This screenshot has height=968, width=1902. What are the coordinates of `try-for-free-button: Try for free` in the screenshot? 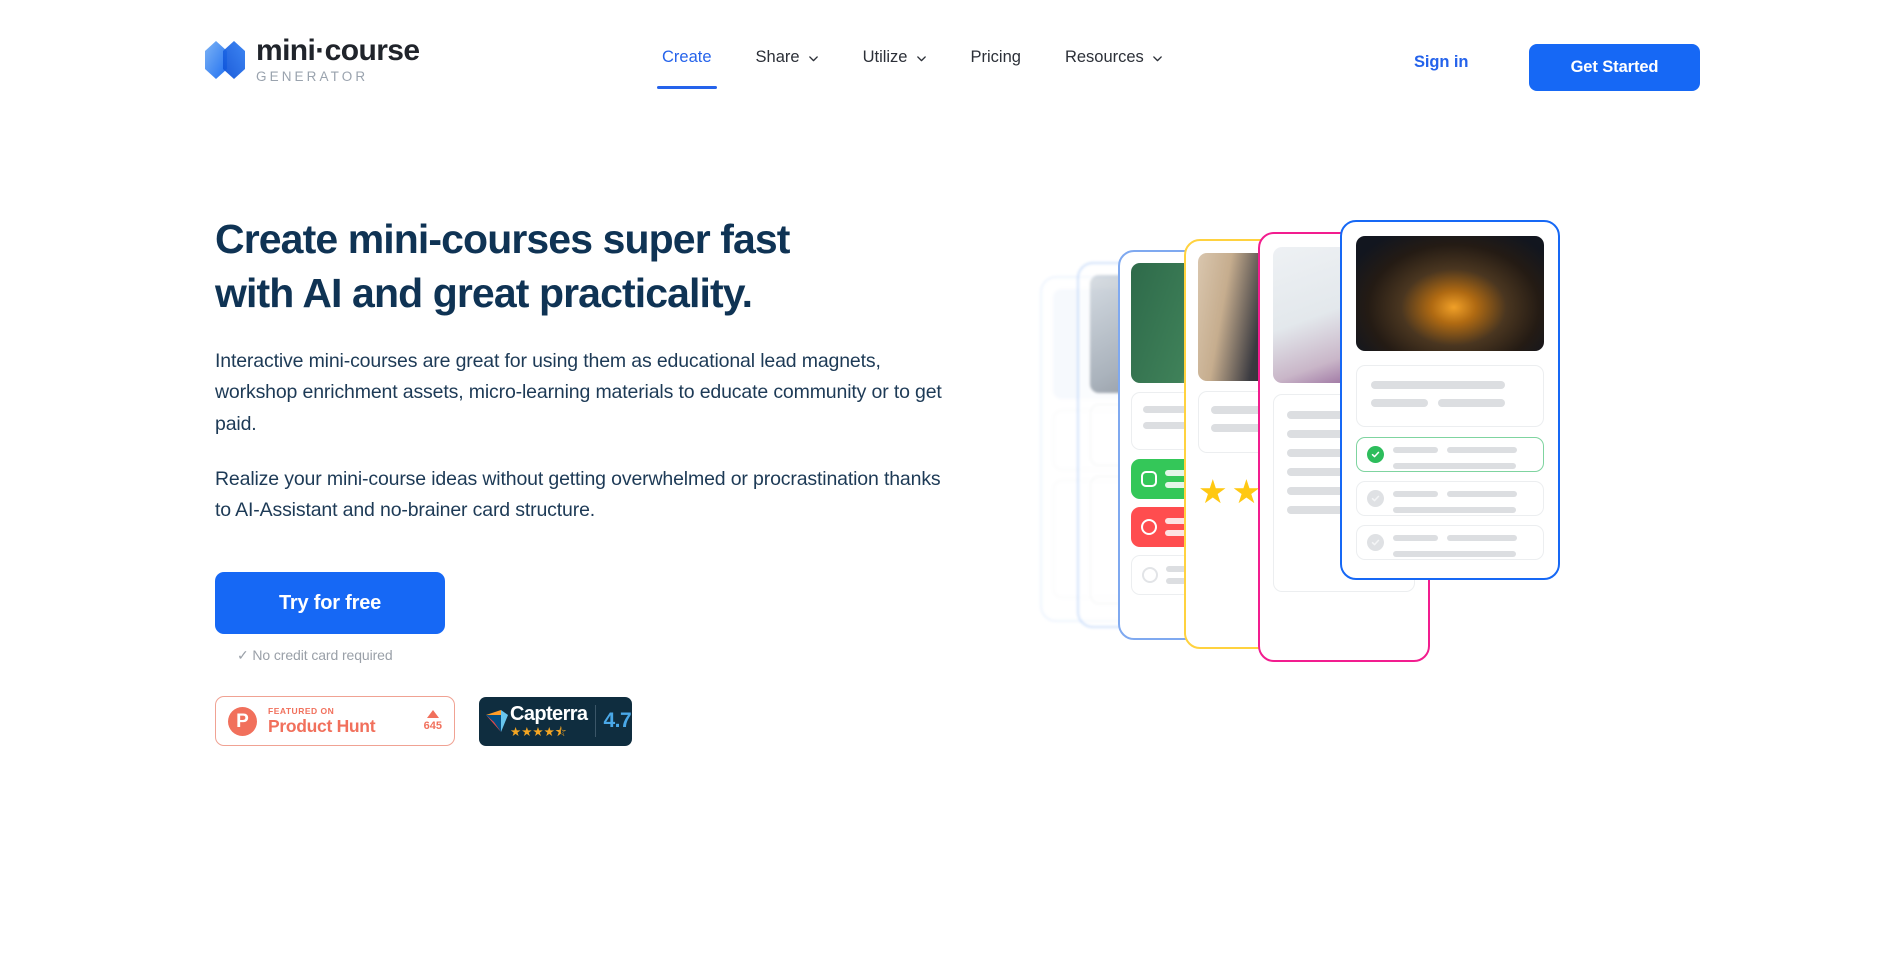 It's located at (330, 603).